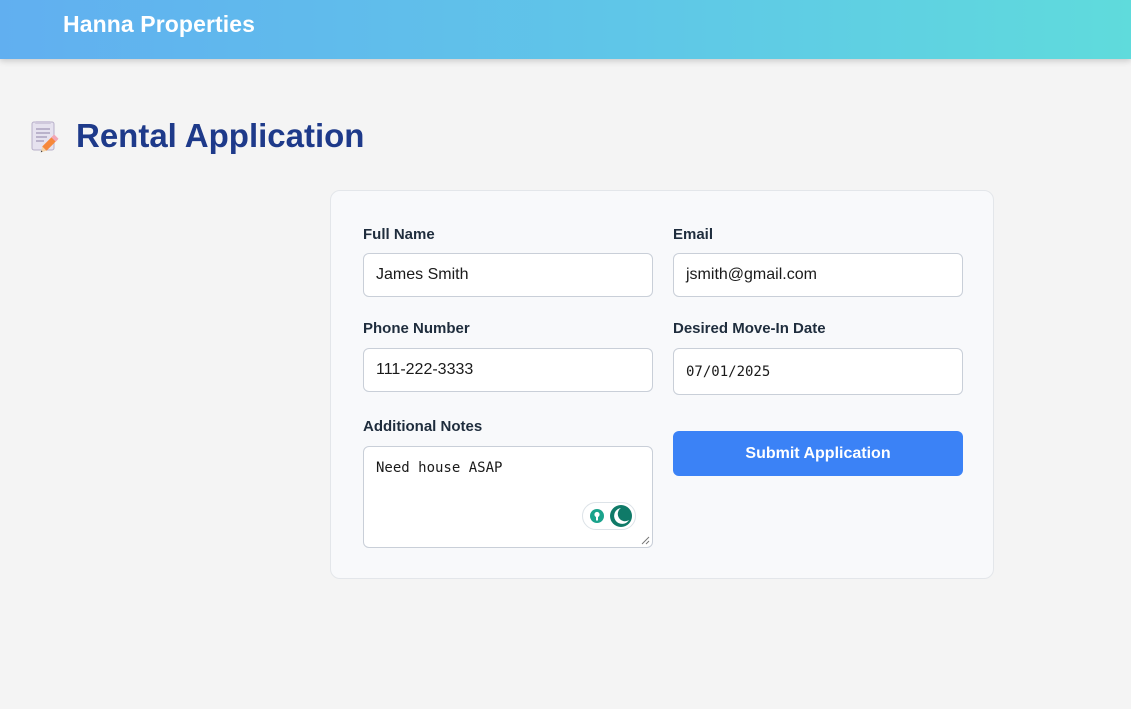 This screenshot has width=1131, height=709. I want to click on full-name-input: James Smith, so click(508, 275).